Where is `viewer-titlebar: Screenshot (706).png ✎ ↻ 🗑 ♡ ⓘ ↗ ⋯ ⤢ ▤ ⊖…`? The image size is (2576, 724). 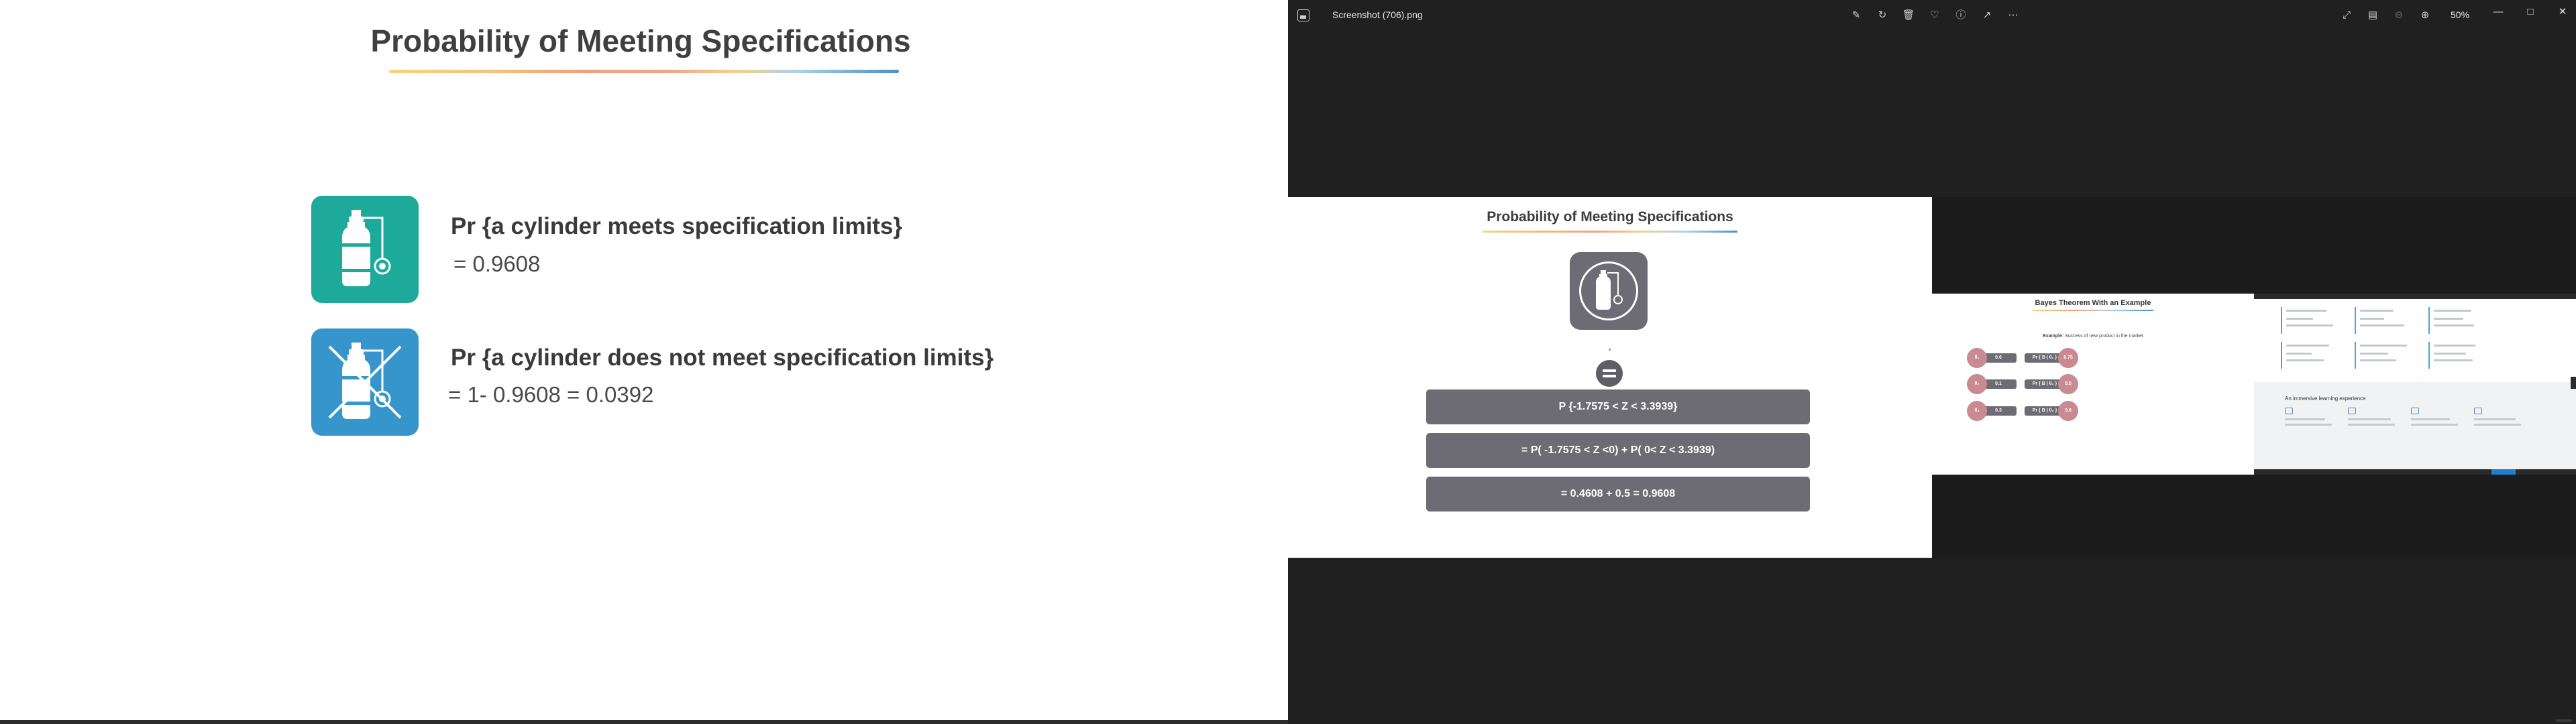 viewer-titlebar: Screenshot (706).png ✎ ↻ 🗑 ♡ ⓘ ↗ ⋯ ⤢ ▤ ⊖… is located at coordinates (1932, 16).